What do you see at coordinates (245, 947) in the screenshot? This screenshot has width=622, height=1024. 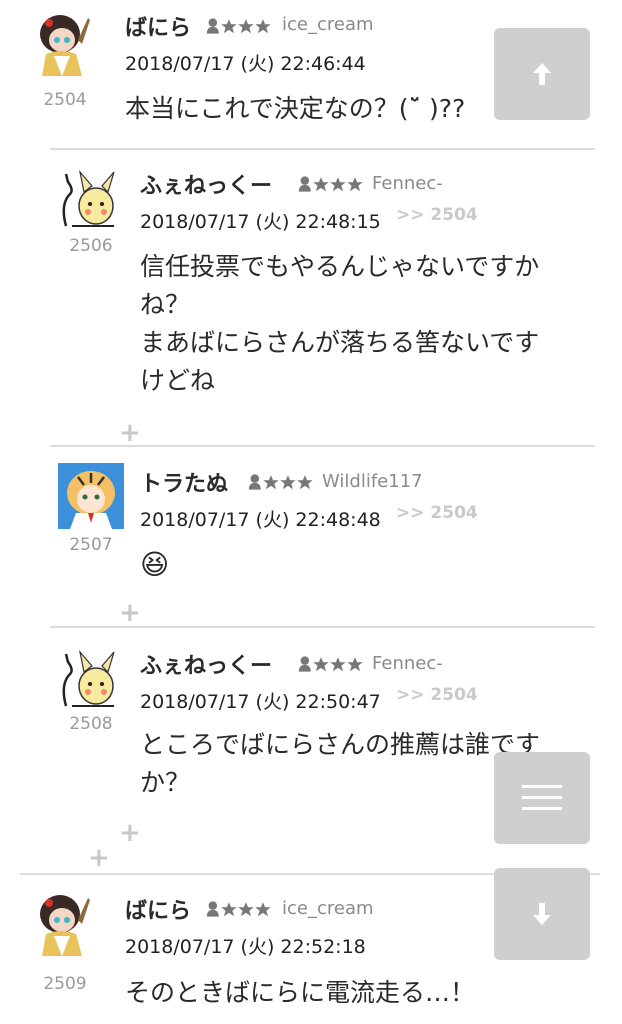 I see `post-datetime: 2018/07/17 (火) 22:52:18` at bounding box center [245, 947].